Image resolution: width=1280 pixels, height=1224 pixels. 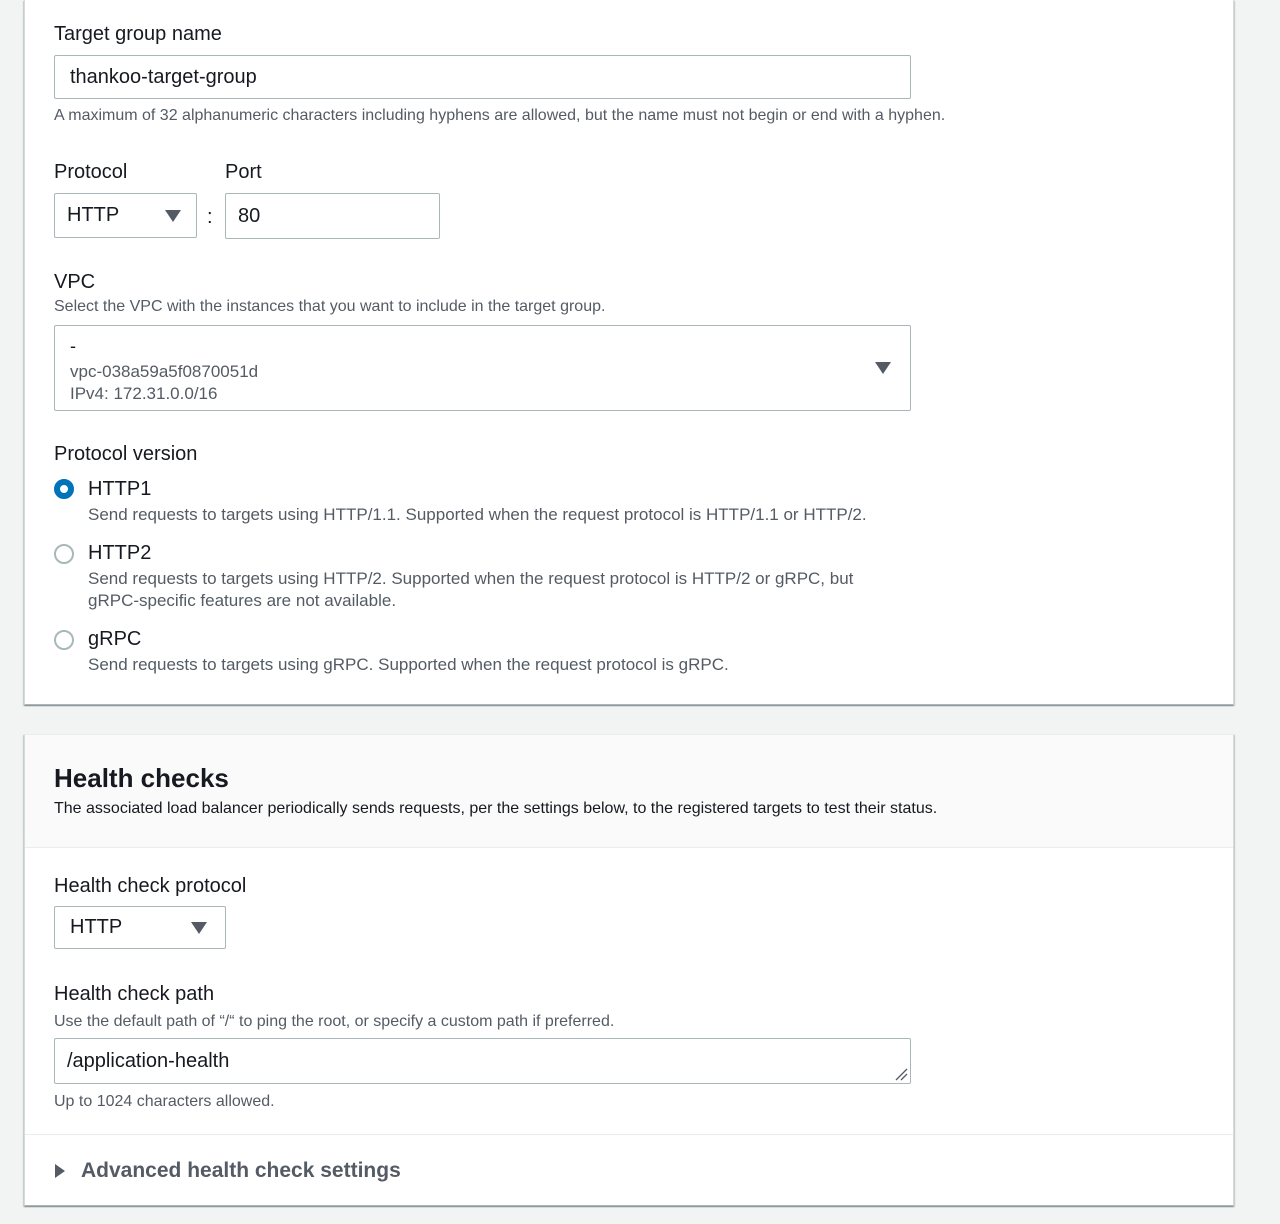 I want to click on health-check-path-value: /application-health, so click(x=148, y=1061).